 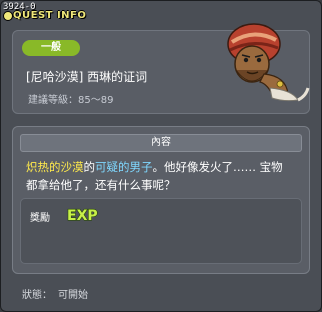 I want to click on reward-label: 獎勵, so click(x=40, y=218).